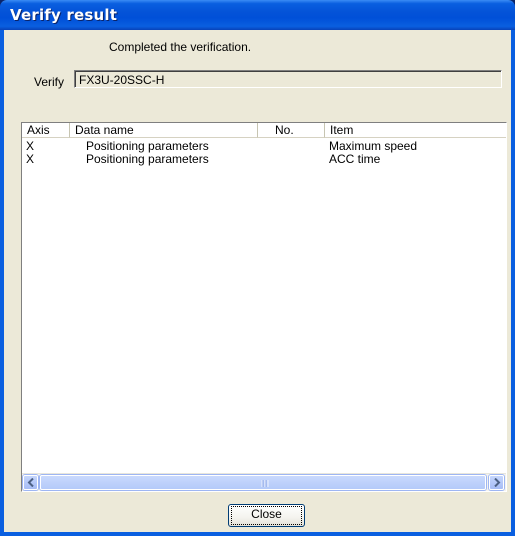 The height and width of the screenshot is (536, 515). I want to click on column-header-axis: Axis, so click(46, 130).